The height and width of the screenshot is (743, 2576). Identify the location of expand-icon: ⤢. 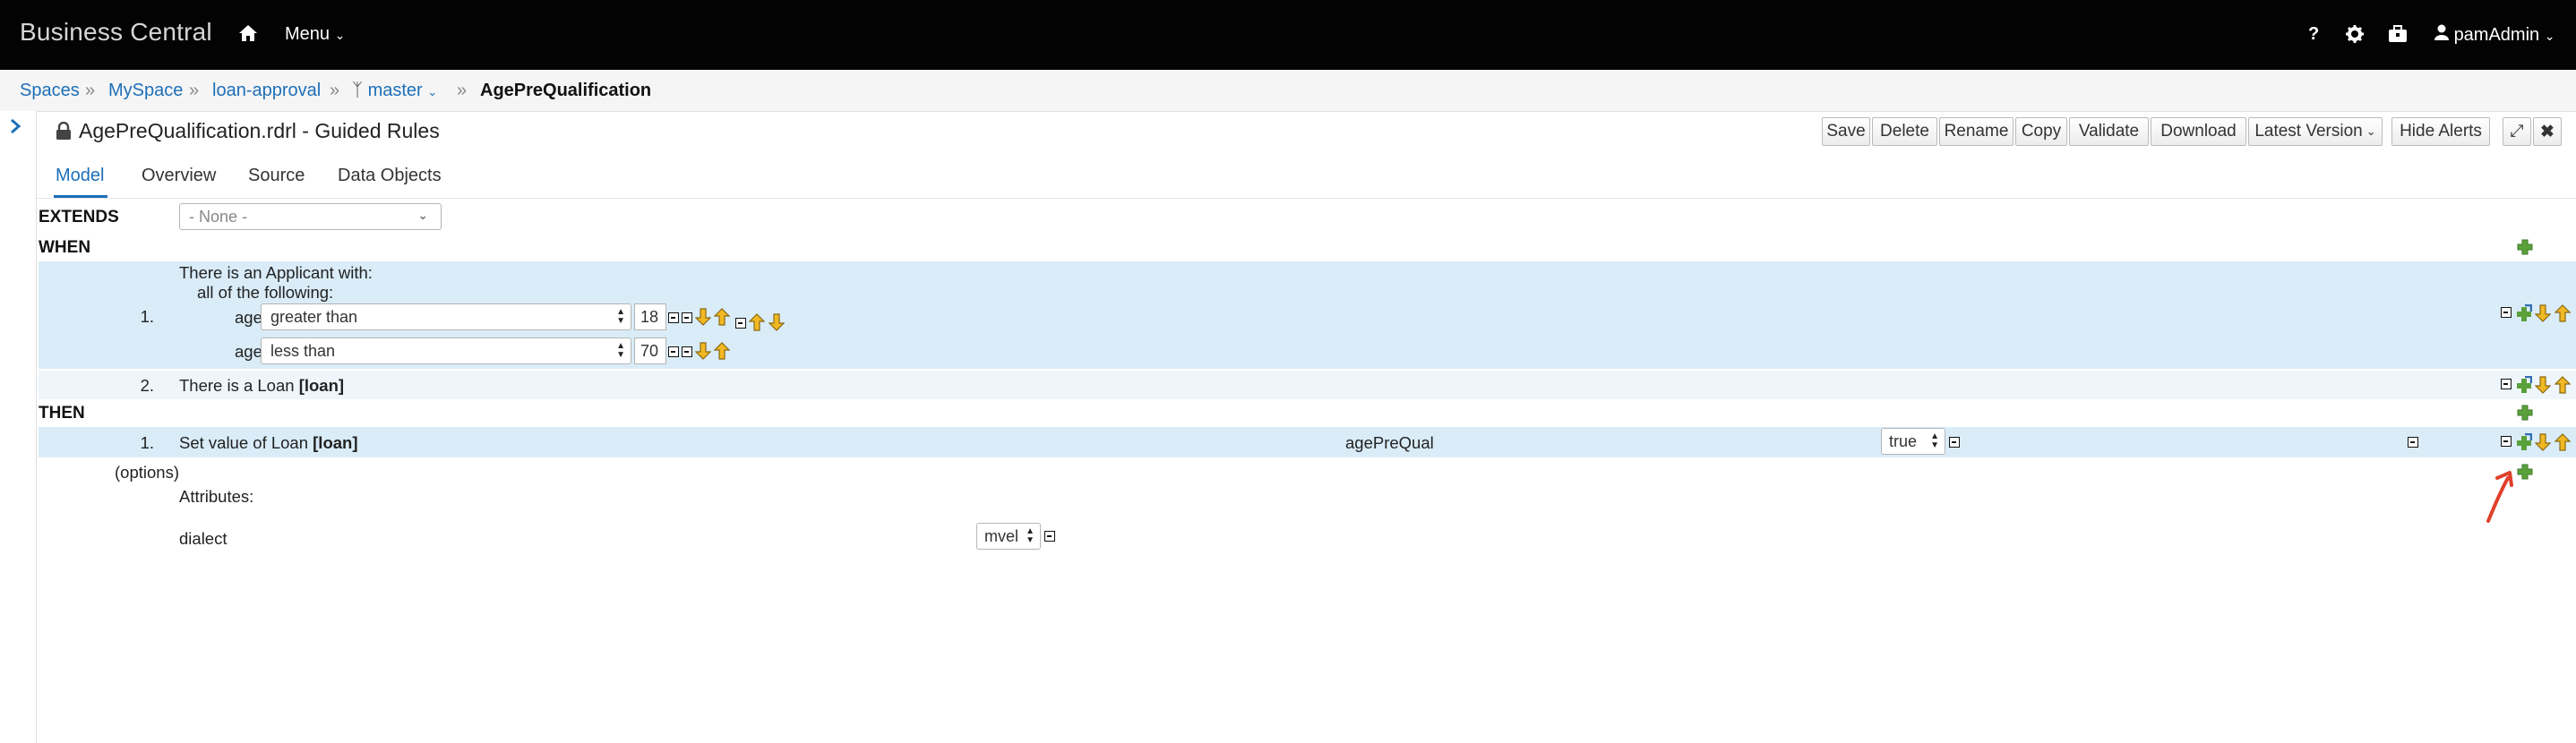
(2517, 131).